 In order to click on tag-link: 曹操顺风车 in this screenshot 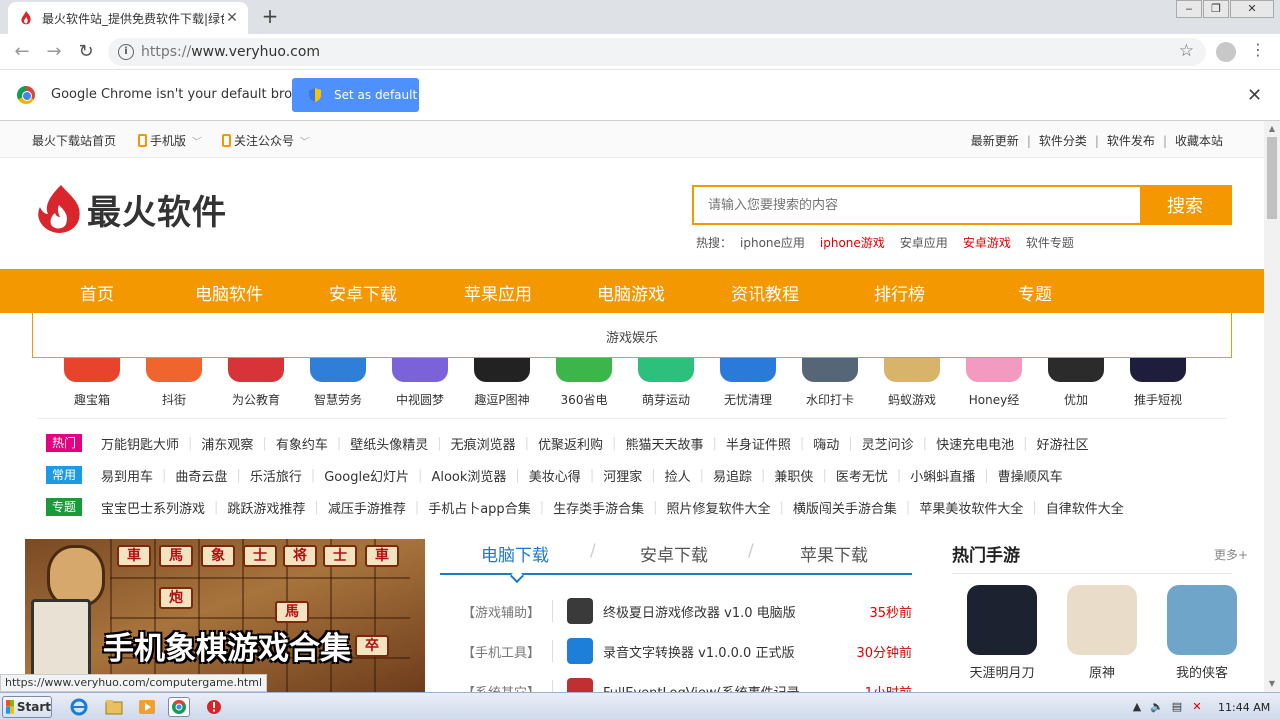, I will do `click(1030, 475)`.